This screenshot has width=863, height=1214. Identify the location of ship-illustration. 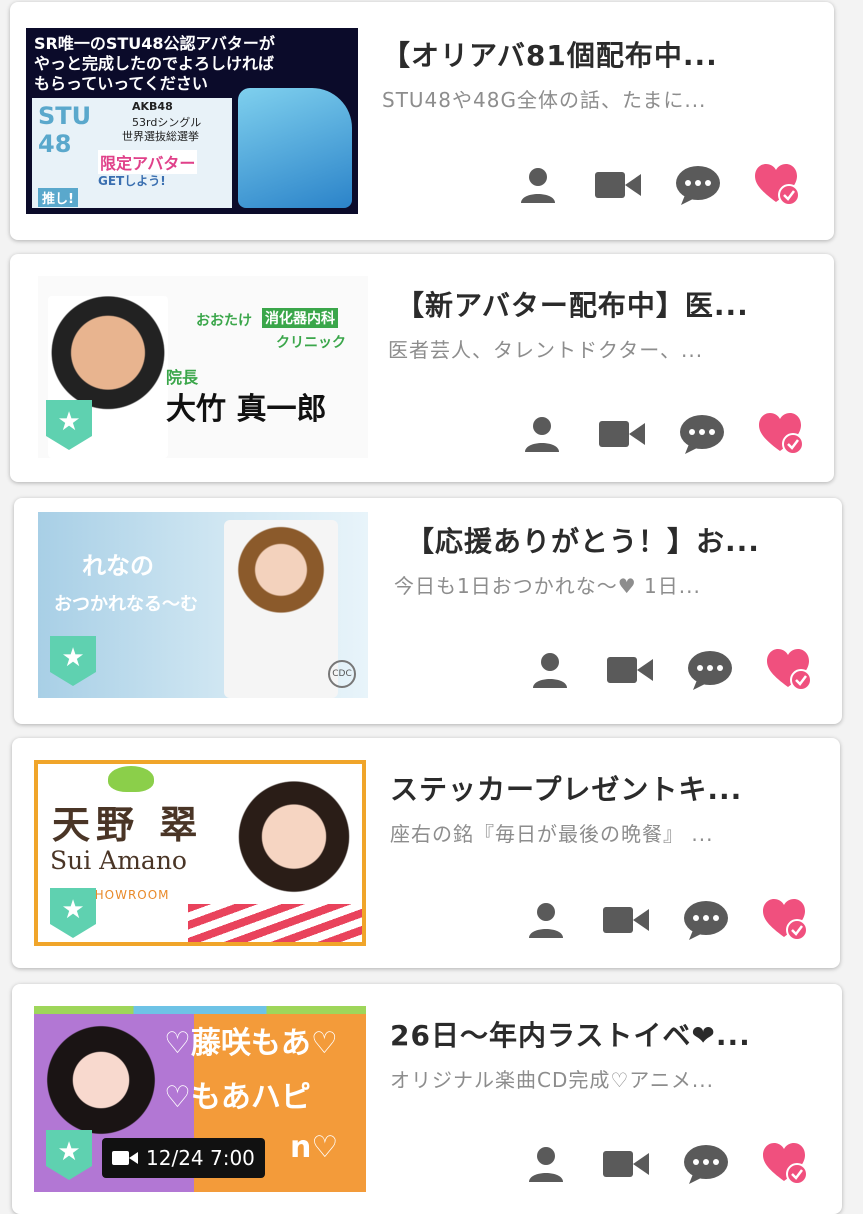
(295, 148).